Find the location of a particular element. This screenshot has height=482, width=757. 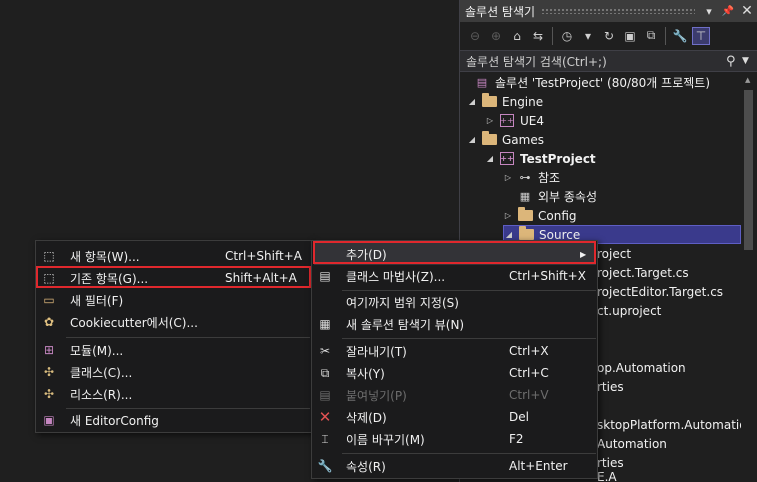

scroll-thumb is located at coordinates (748, 170).